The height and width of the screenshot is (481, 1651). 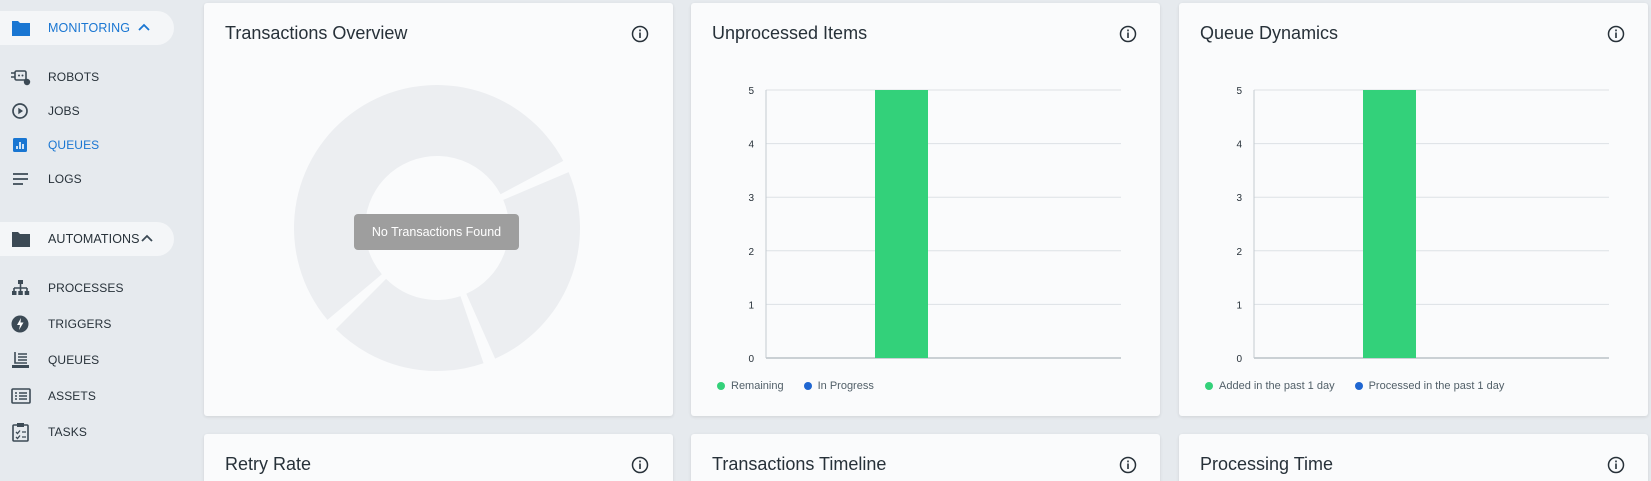 What do you see at coordinates (1413, 457) in the screenshot?
I see `processing-time-card: Processing Time` at bounding box center [1413, 457].